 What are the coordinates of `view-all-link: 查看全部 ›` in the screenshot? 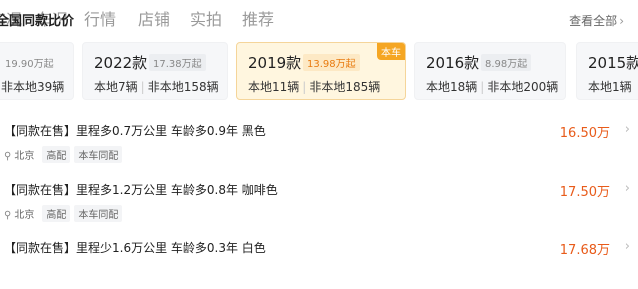 It's located at (596, 20).